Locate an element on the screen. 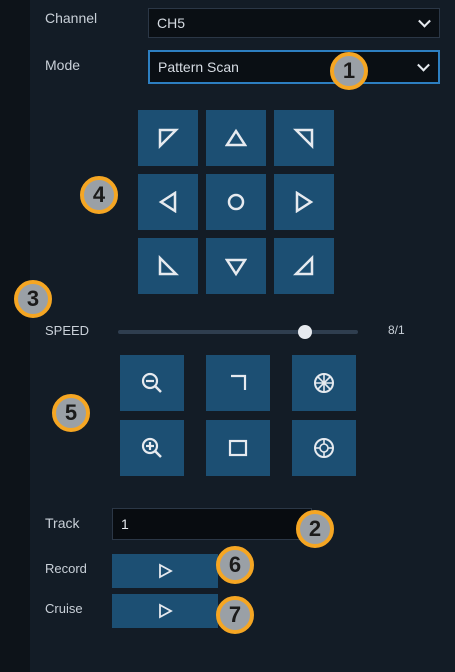 The width and height of the screenshot is (455, 672). ptz-right-button is located at coordinates (304, 202).